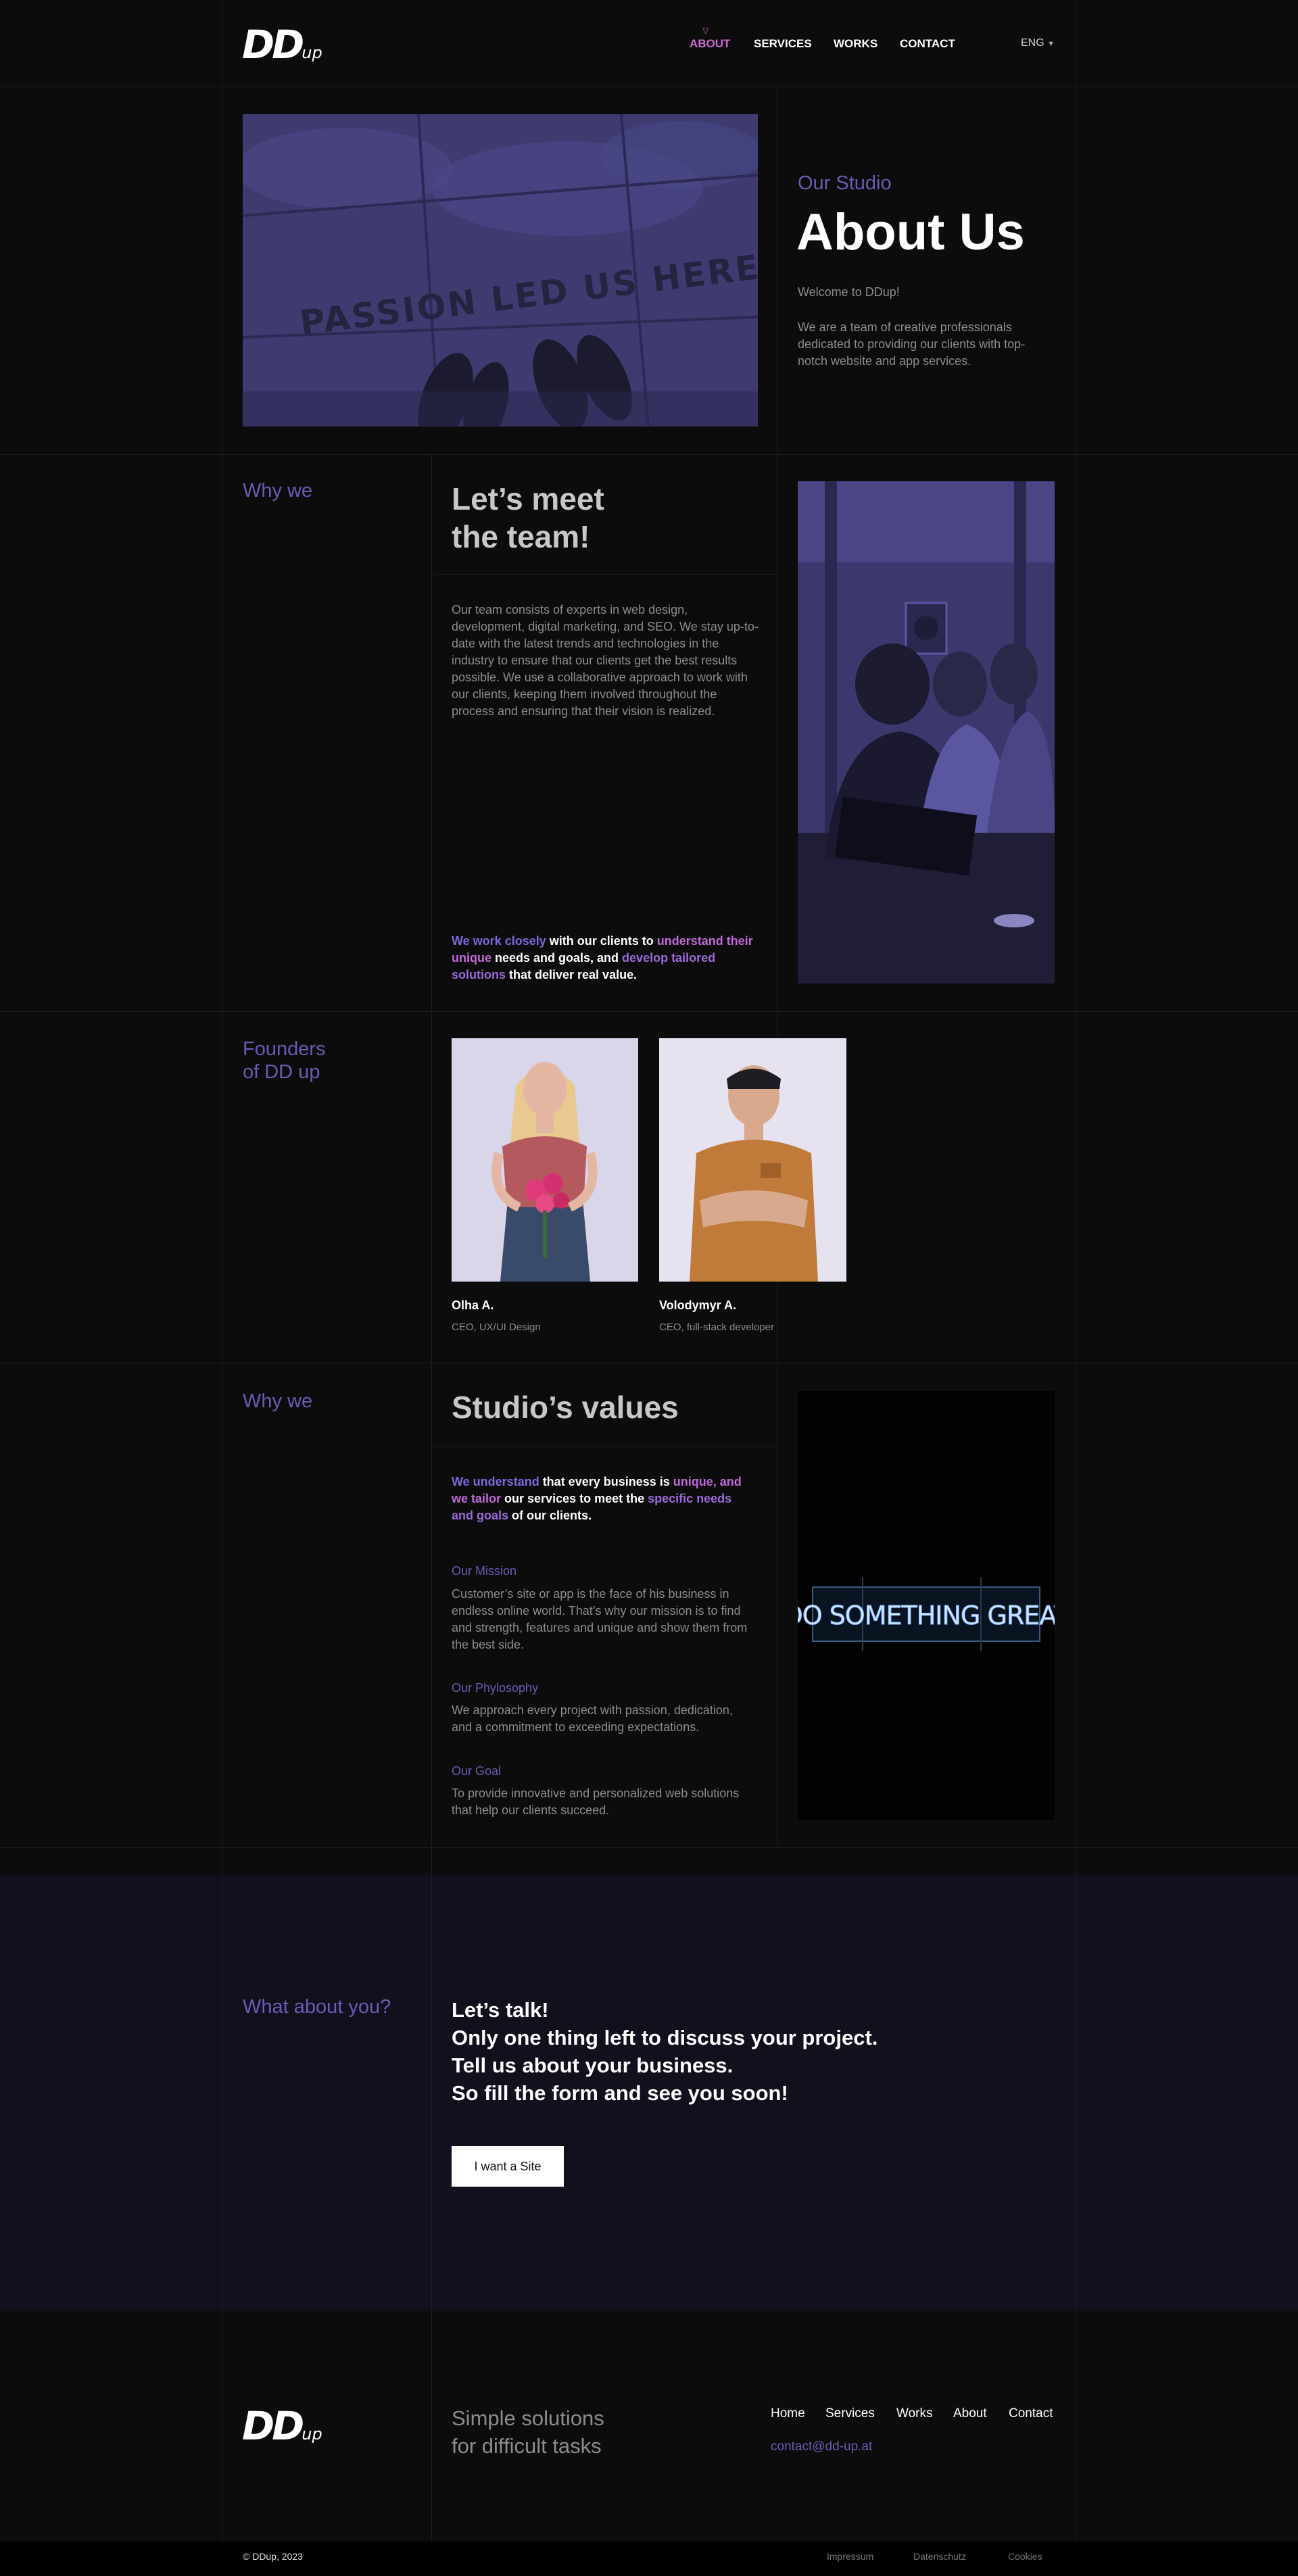 This screenshot has height=2576, width=1298. I want to click on nav-works: Works, so click(856, 44).